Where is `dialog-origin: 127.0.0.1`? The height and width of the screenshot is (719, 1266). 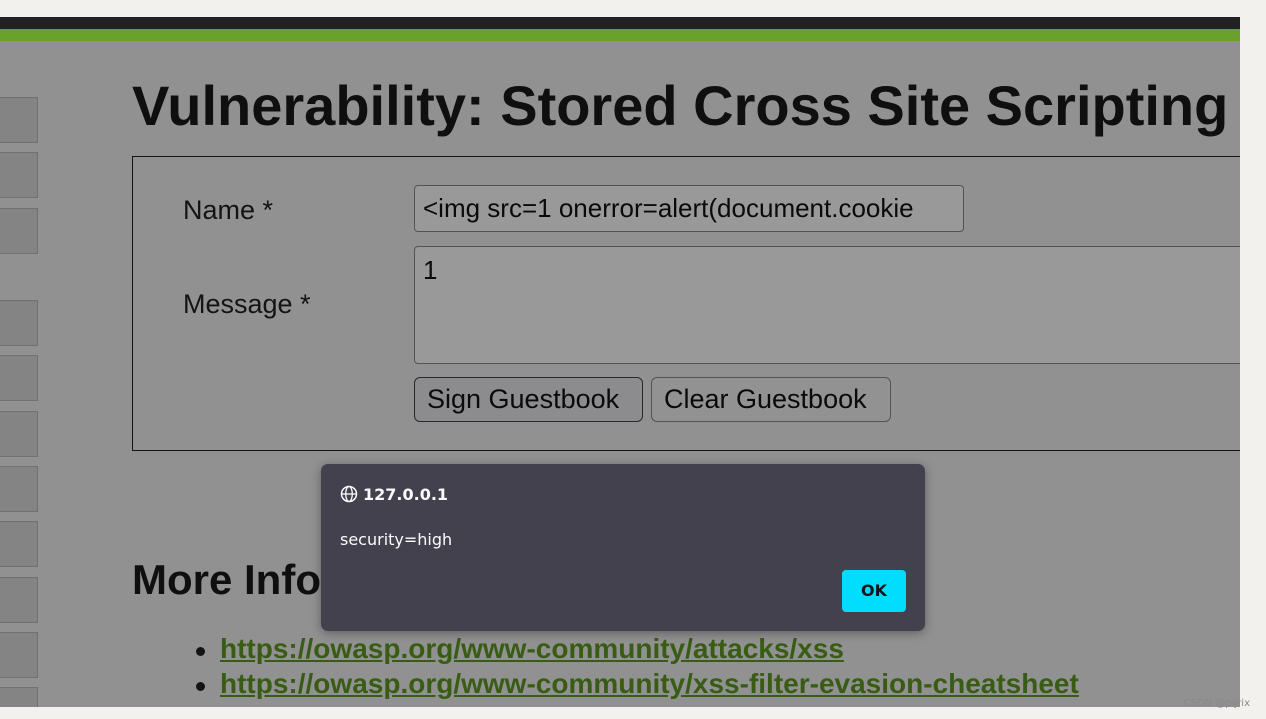
dialog-origin: 127.0.0.1 is located at coordinates (406, 494).